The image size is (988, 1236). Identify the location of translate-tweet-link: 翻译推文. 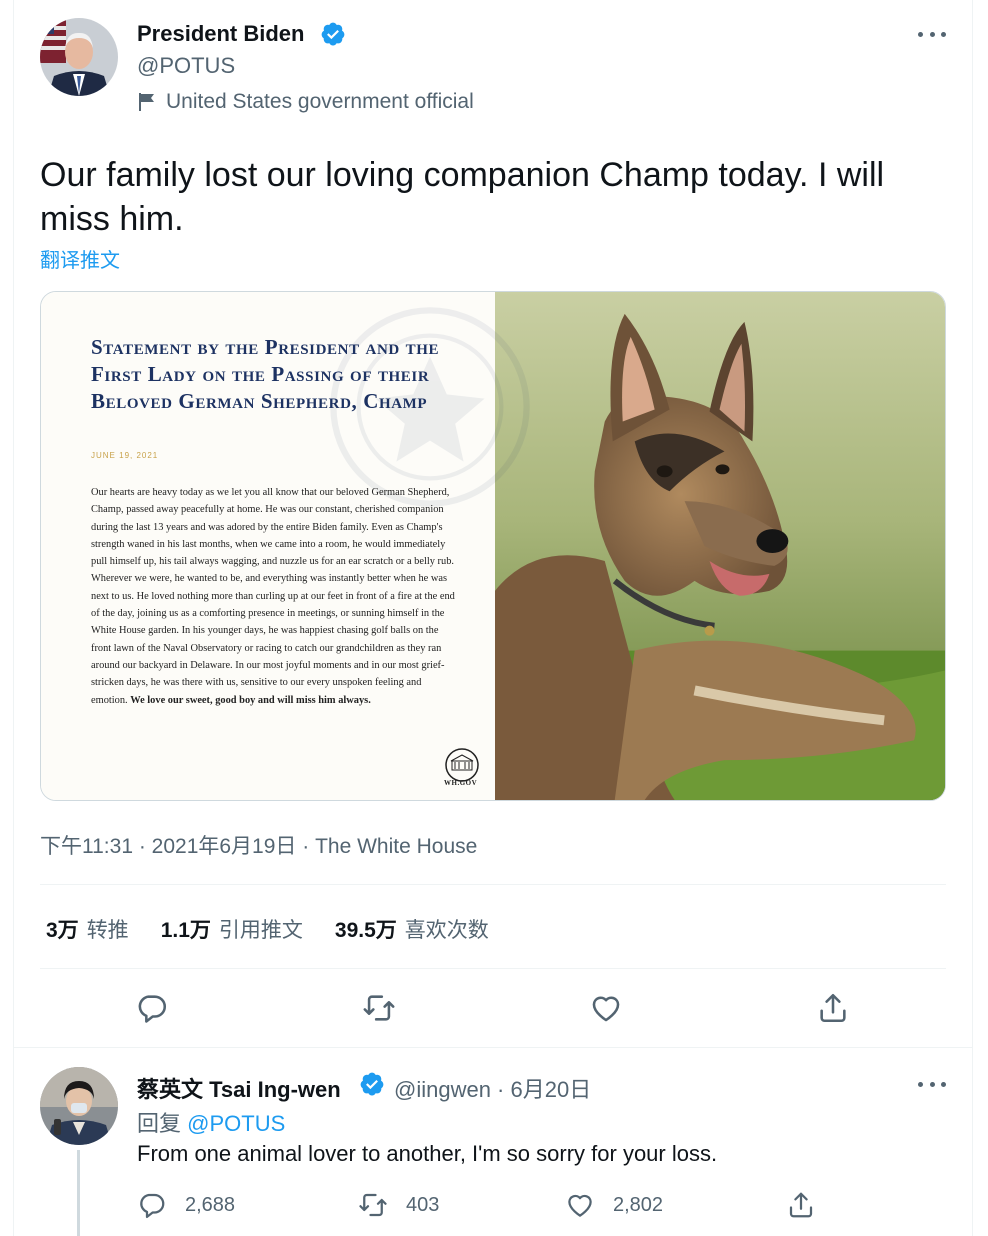
(80, 258).